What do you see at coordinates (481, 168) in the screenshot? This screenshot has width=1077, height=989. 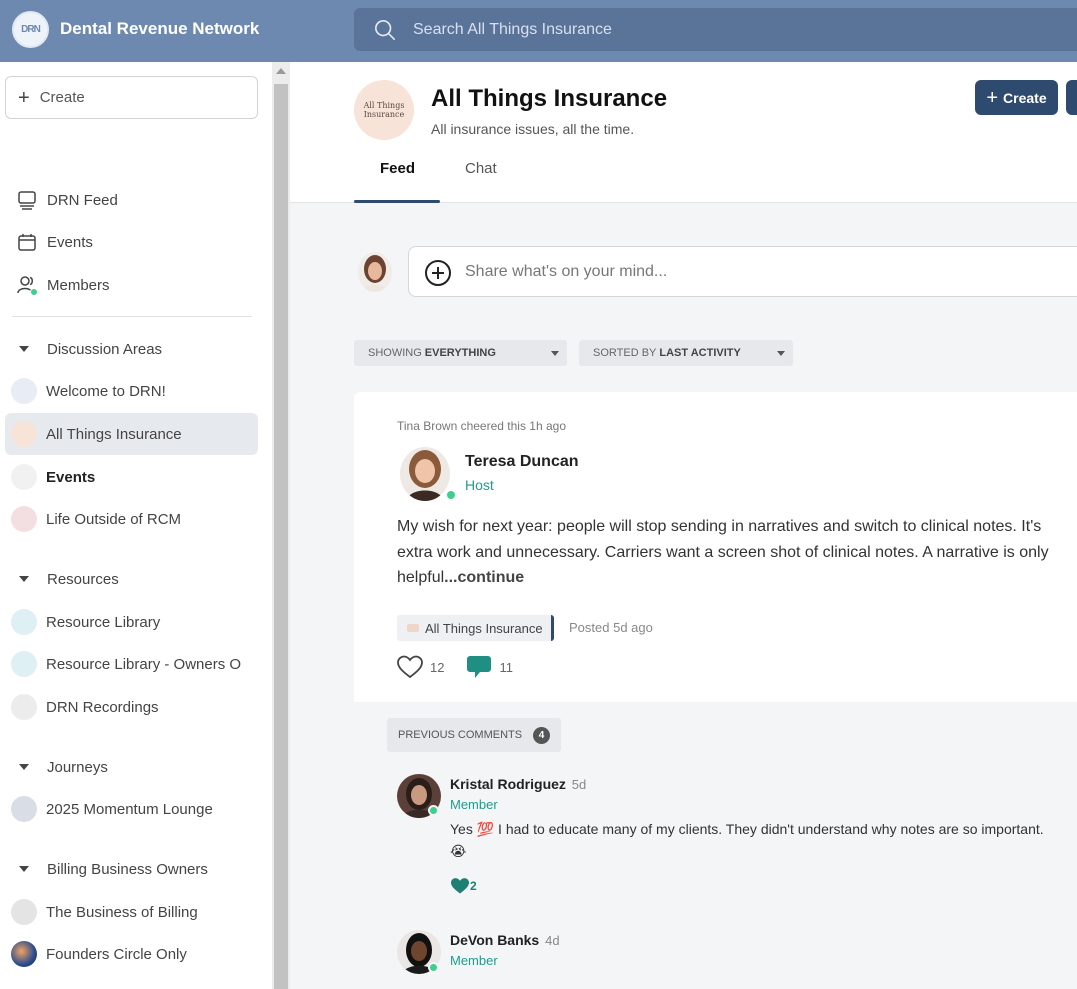 I see `tab-chat: Chat` at bounding box center [481, 168].